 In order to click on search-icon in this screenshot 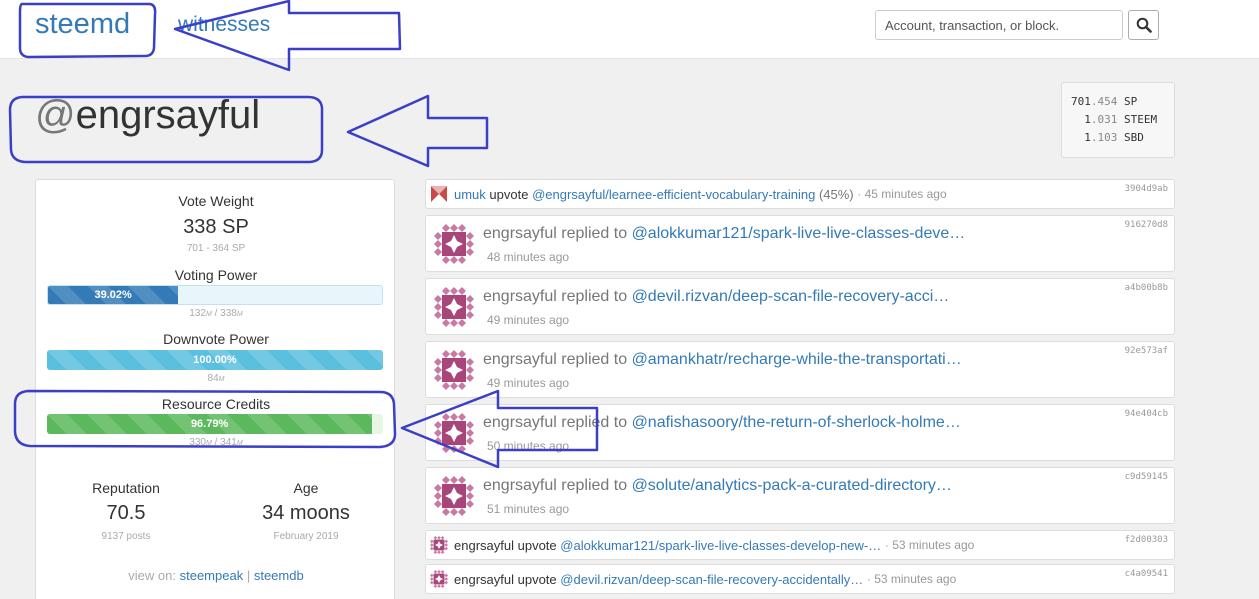, I will do `click(1144, 25)`.